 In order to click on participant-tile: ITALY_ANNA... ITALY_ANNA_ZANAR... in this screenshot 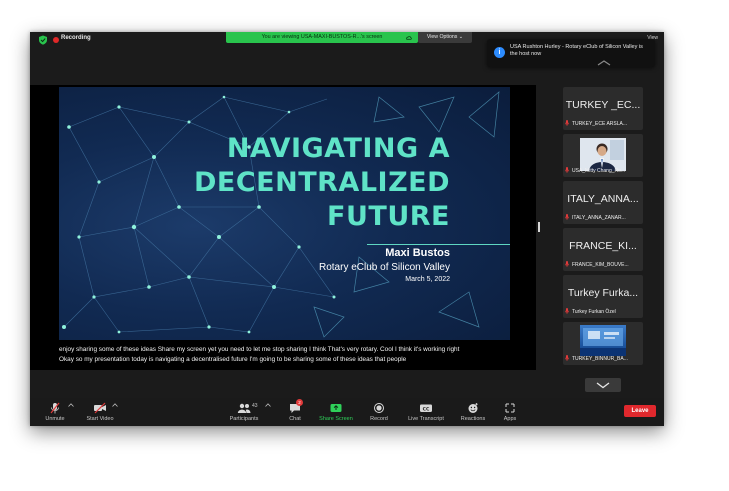, I will do `click(603, 202)`.